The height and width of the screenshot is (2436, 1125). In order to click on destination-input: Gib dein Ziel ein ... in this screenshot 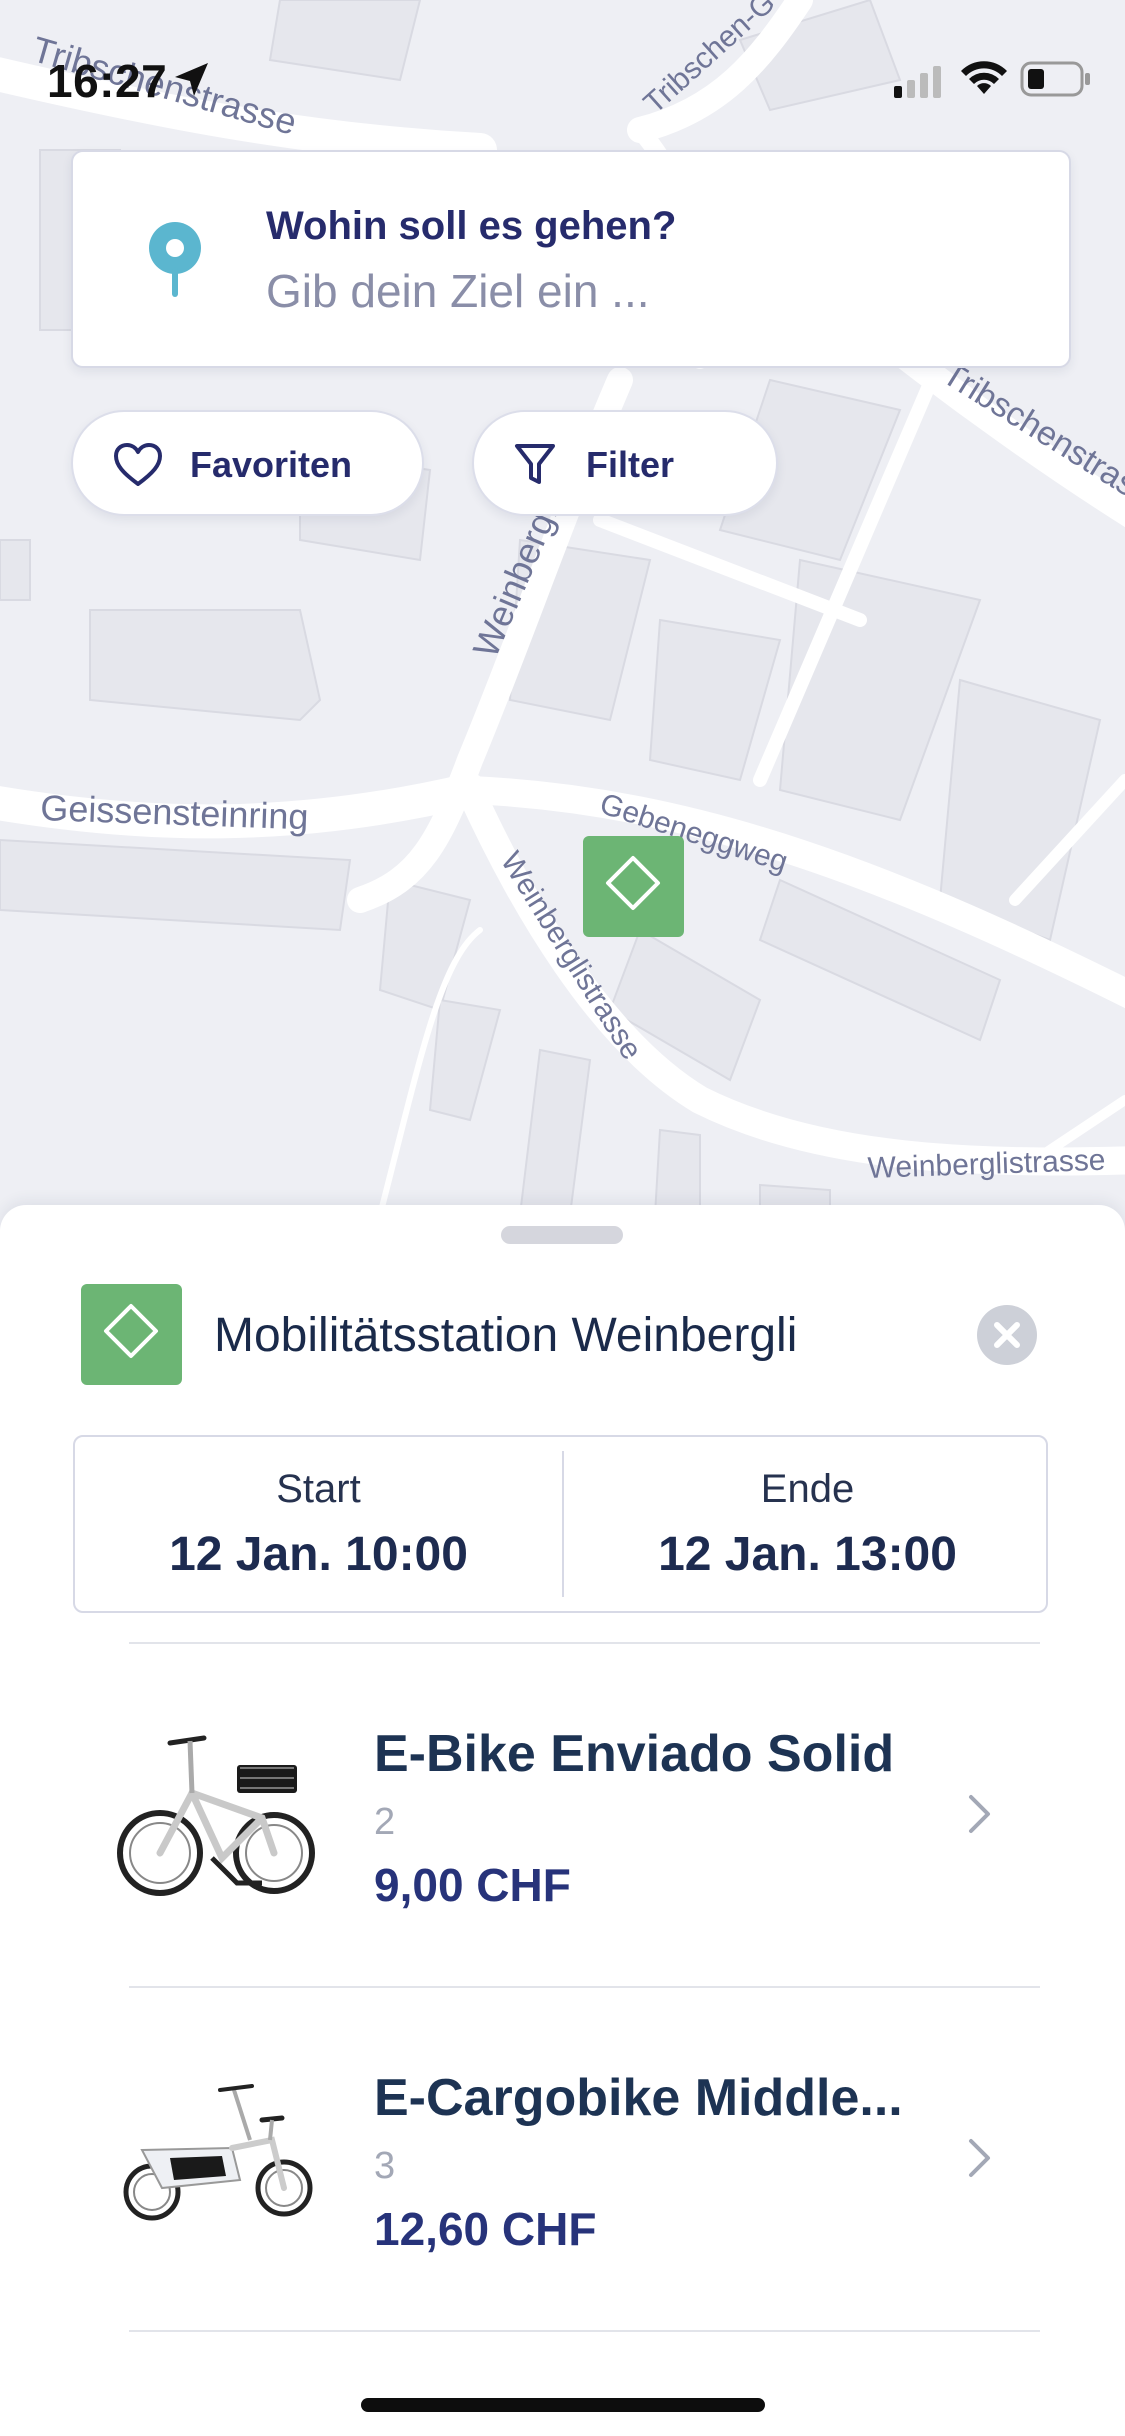, I will do `click(458, 291)`.